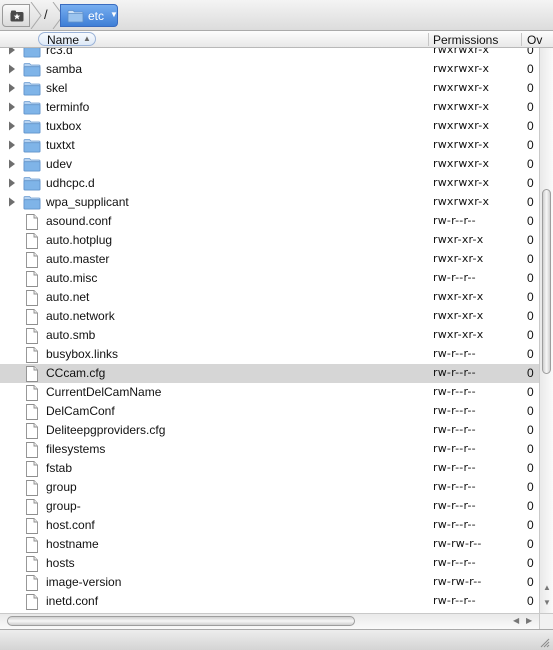 This screenshot has height=650, width=553. What do you see at coordinates (269, 354) in the screenshot?
I see `file-row: busybox.links rw-r--r-- 0` at bounding box center [269, 354].